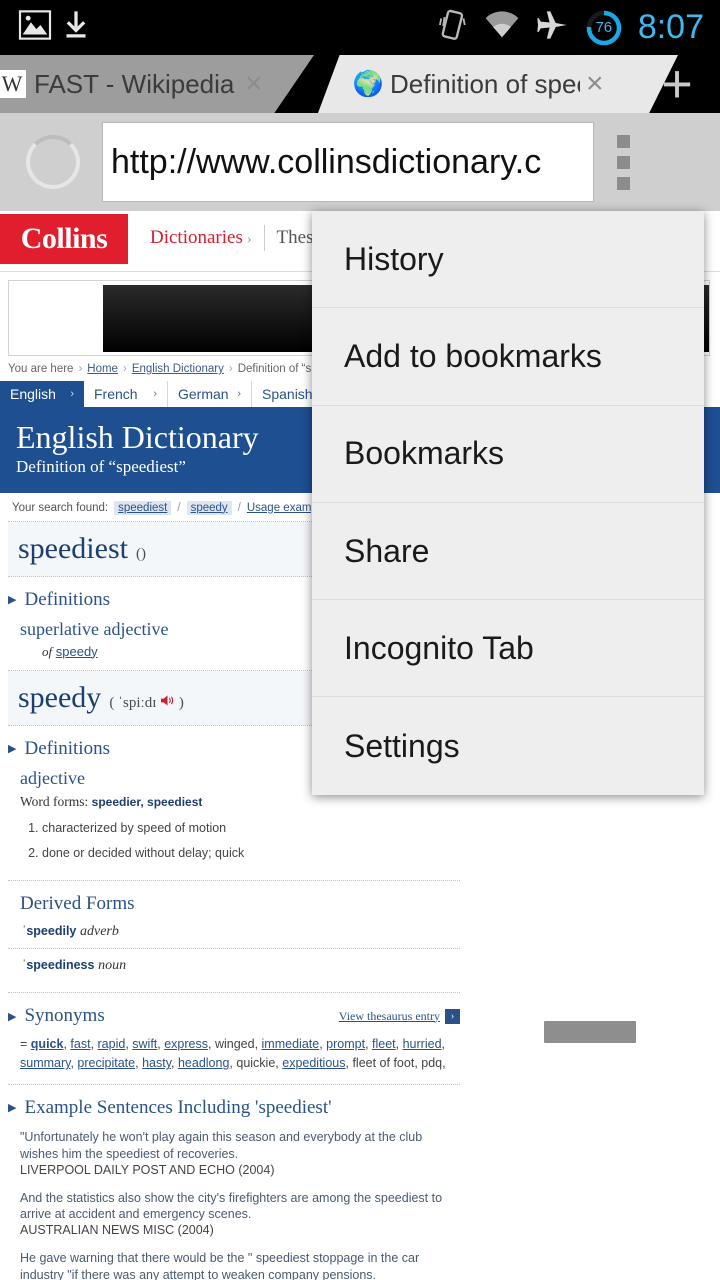 The height and width of the screenshot is (1280, 720). What do you see at coordinates (156, 1063) in the screenshot?
I see `synonym-hasty: hasty` at bounding box center [156, 1063].